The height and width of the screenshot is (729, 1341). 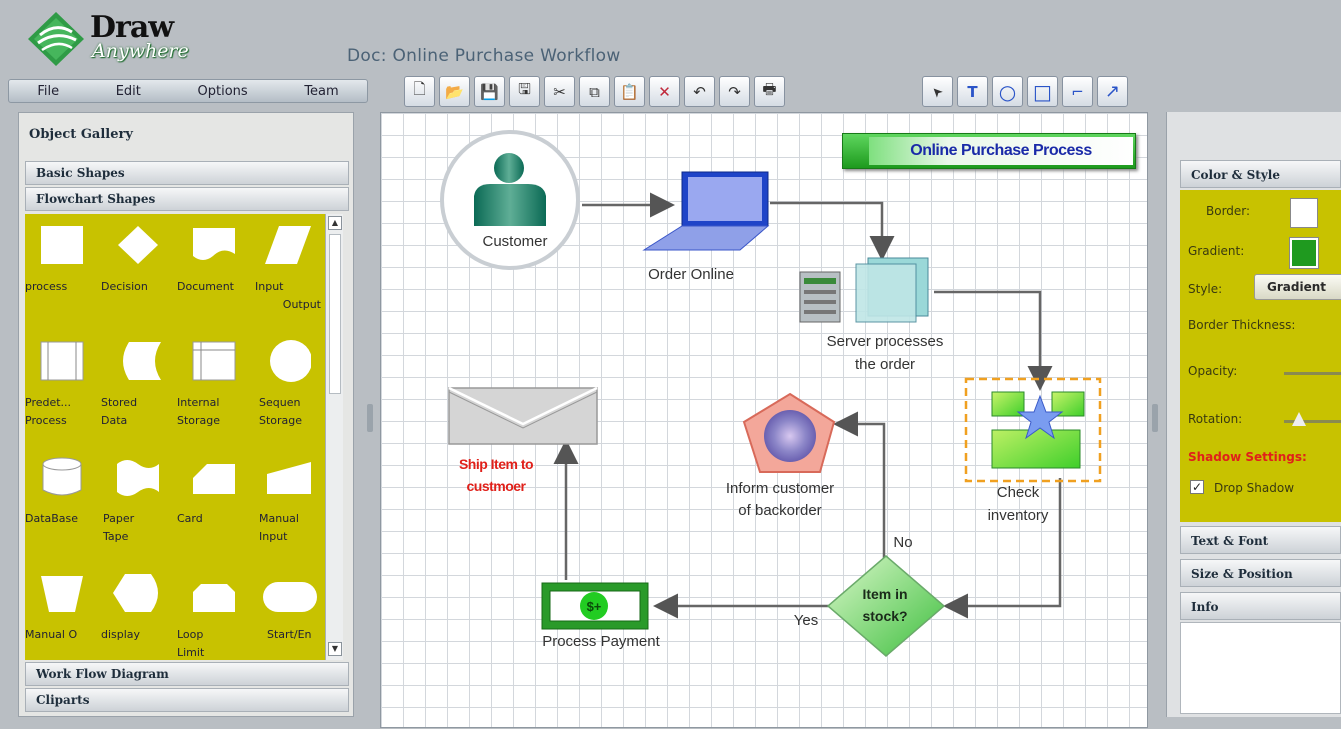 What do you see at coordinates (1304, 213) in the screenshot?
I see `border-color-swatch` at bounding box center [1304, 213].